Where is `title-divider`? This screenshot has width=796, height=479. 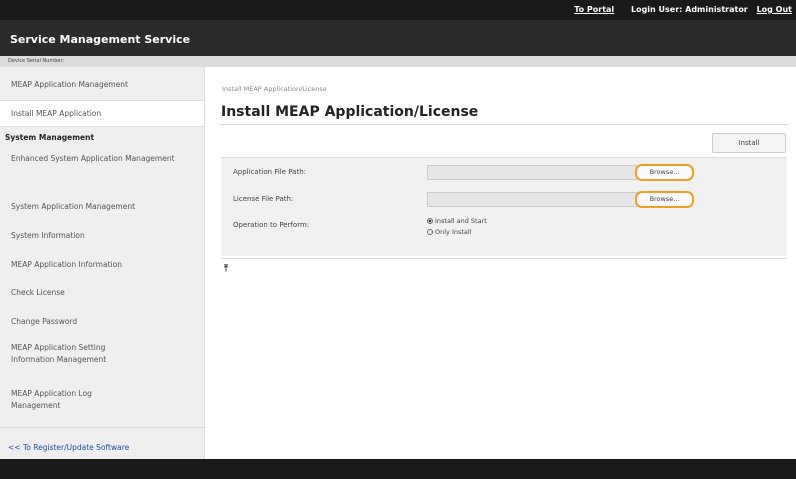
title-divider is located at coordinates (504, 124).